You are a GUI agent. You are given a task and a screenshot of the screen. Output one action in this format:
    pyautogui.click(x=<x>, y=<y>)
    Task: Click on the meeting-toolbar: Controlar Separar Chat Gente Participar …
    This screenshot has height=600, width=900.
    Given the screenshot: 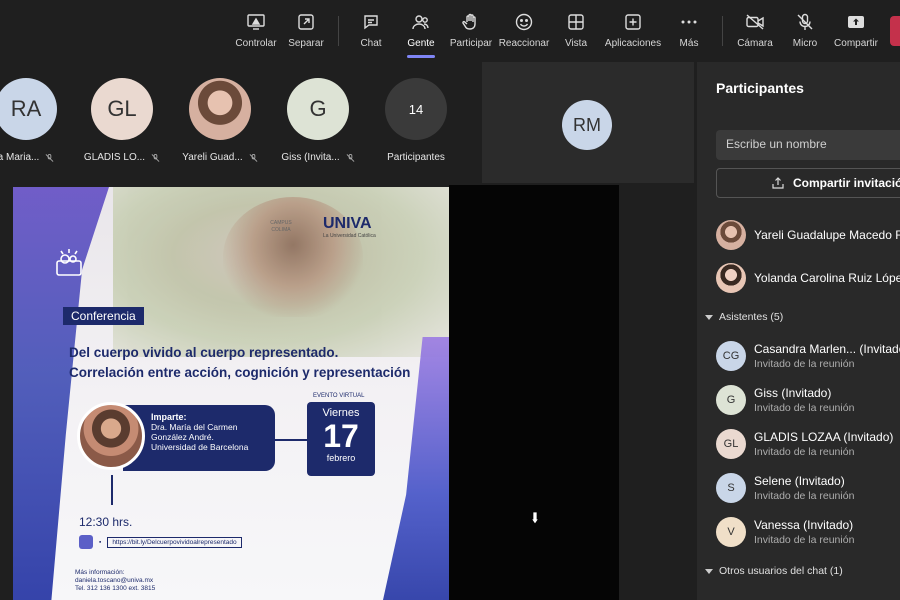 What is the action you would take?
    pyautogui.click(x=450, y=31)
    